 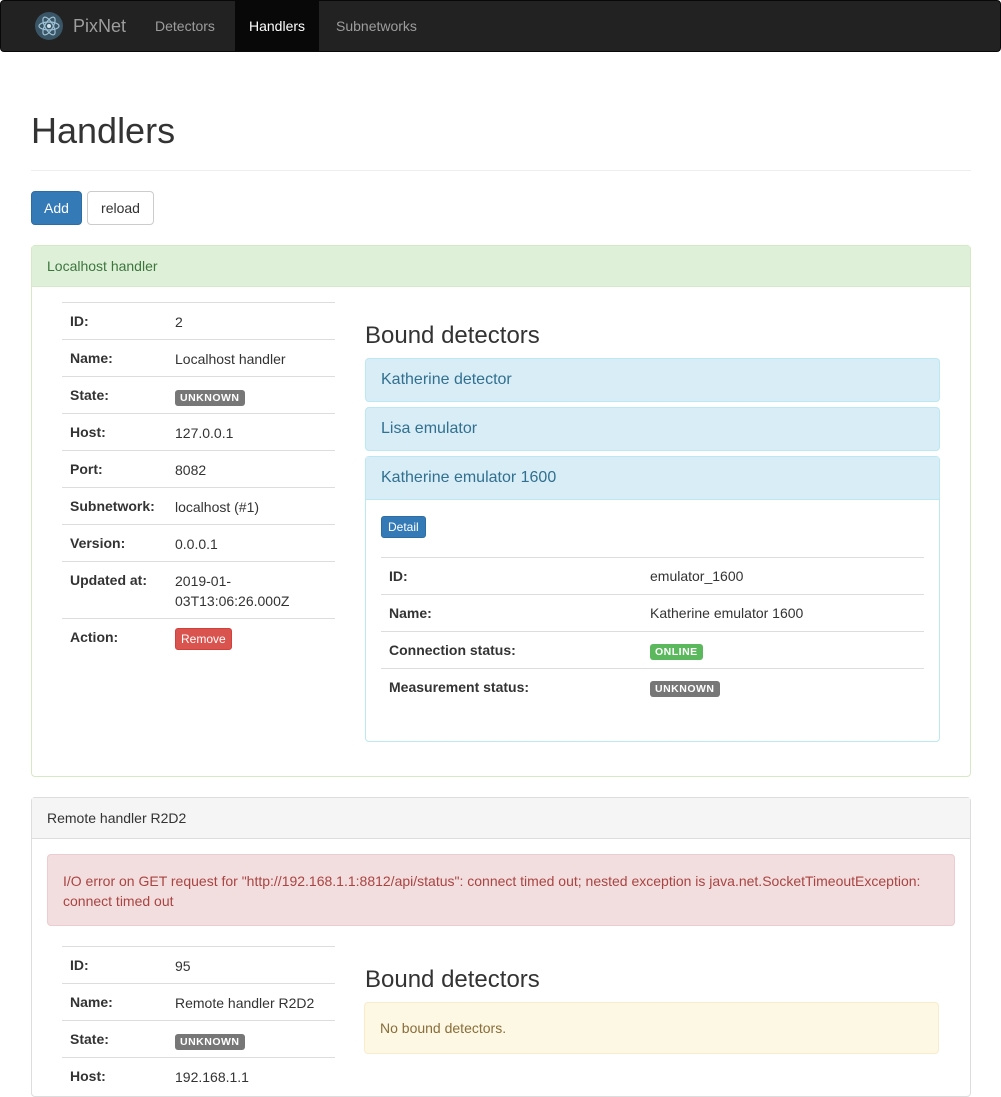 I want to click on detector-panel-lisa-emulator: Lisa emulator, so click(x=652, y=429).